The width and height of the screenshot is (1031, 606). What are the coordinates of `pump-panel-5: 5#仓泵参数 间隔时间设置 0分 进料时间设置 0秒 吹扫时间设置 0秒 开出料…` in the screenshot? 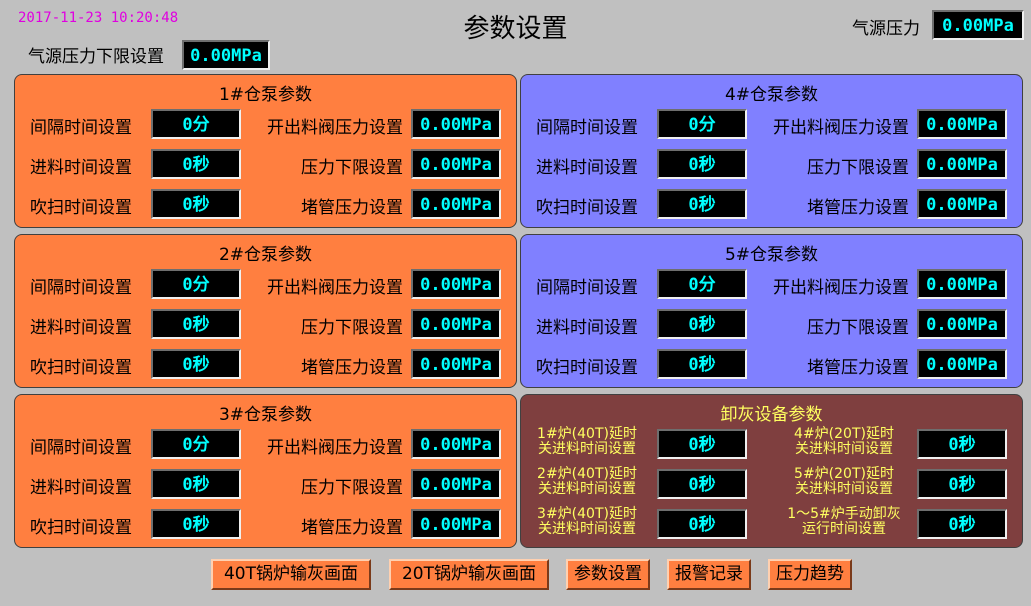 It's located at (771, 311).